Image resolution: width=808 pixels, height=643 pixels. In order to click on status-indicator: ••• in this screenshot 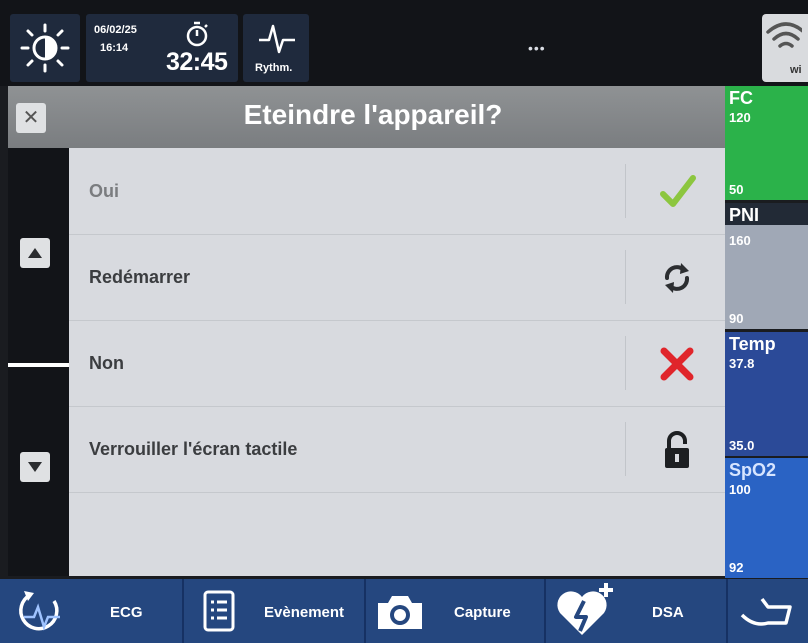, I will do `click(537, 48)`.